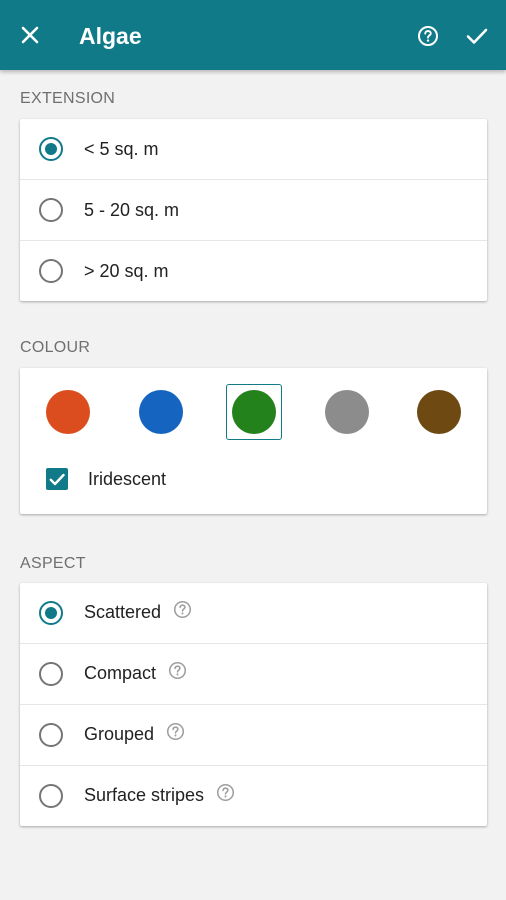 The width and height of the screenshot is (506, 900). Describe the element at coordinates (55, 347) in the screenshot. I see `colour-section-title: COLOUR` at that location.